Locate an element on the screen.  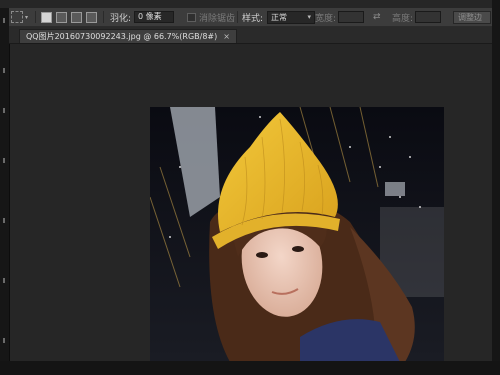
anti-alias-label: 消除锯齿 is located at coordinates (217, 18).